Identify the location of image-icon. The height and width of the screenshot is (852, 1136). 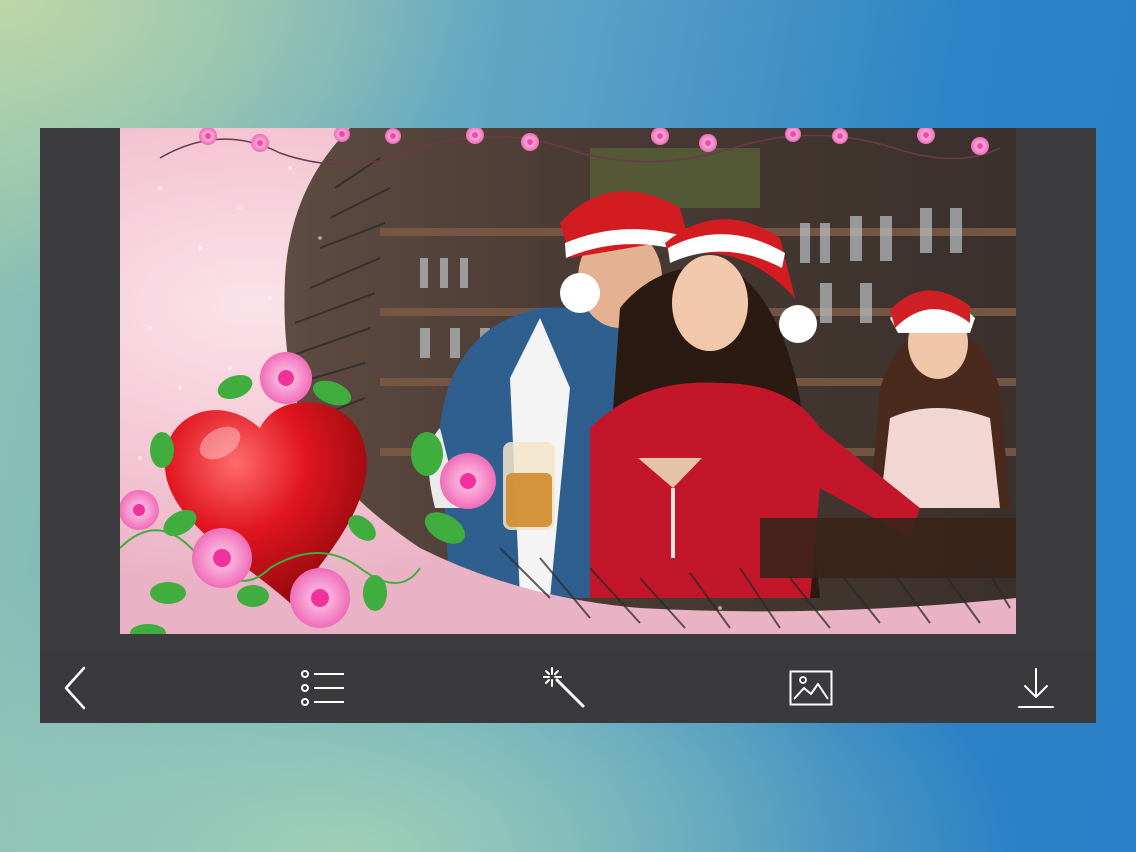
(811, 688).